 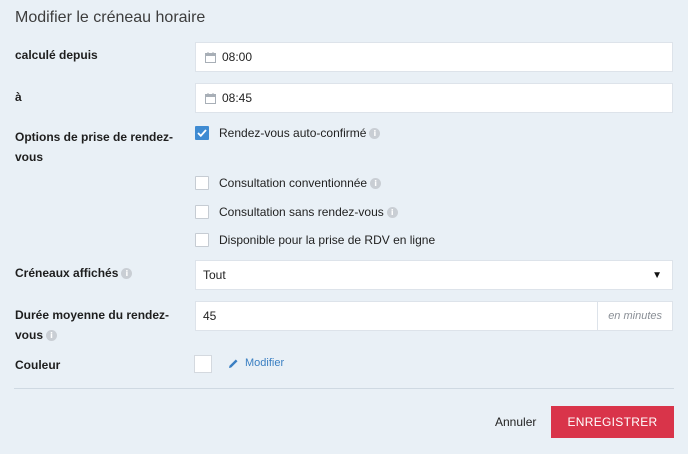 What do you see at coordinates (515, 422) in the screenshot?
I see `cancel-button: Annuler` at bounding box center [515, 422].